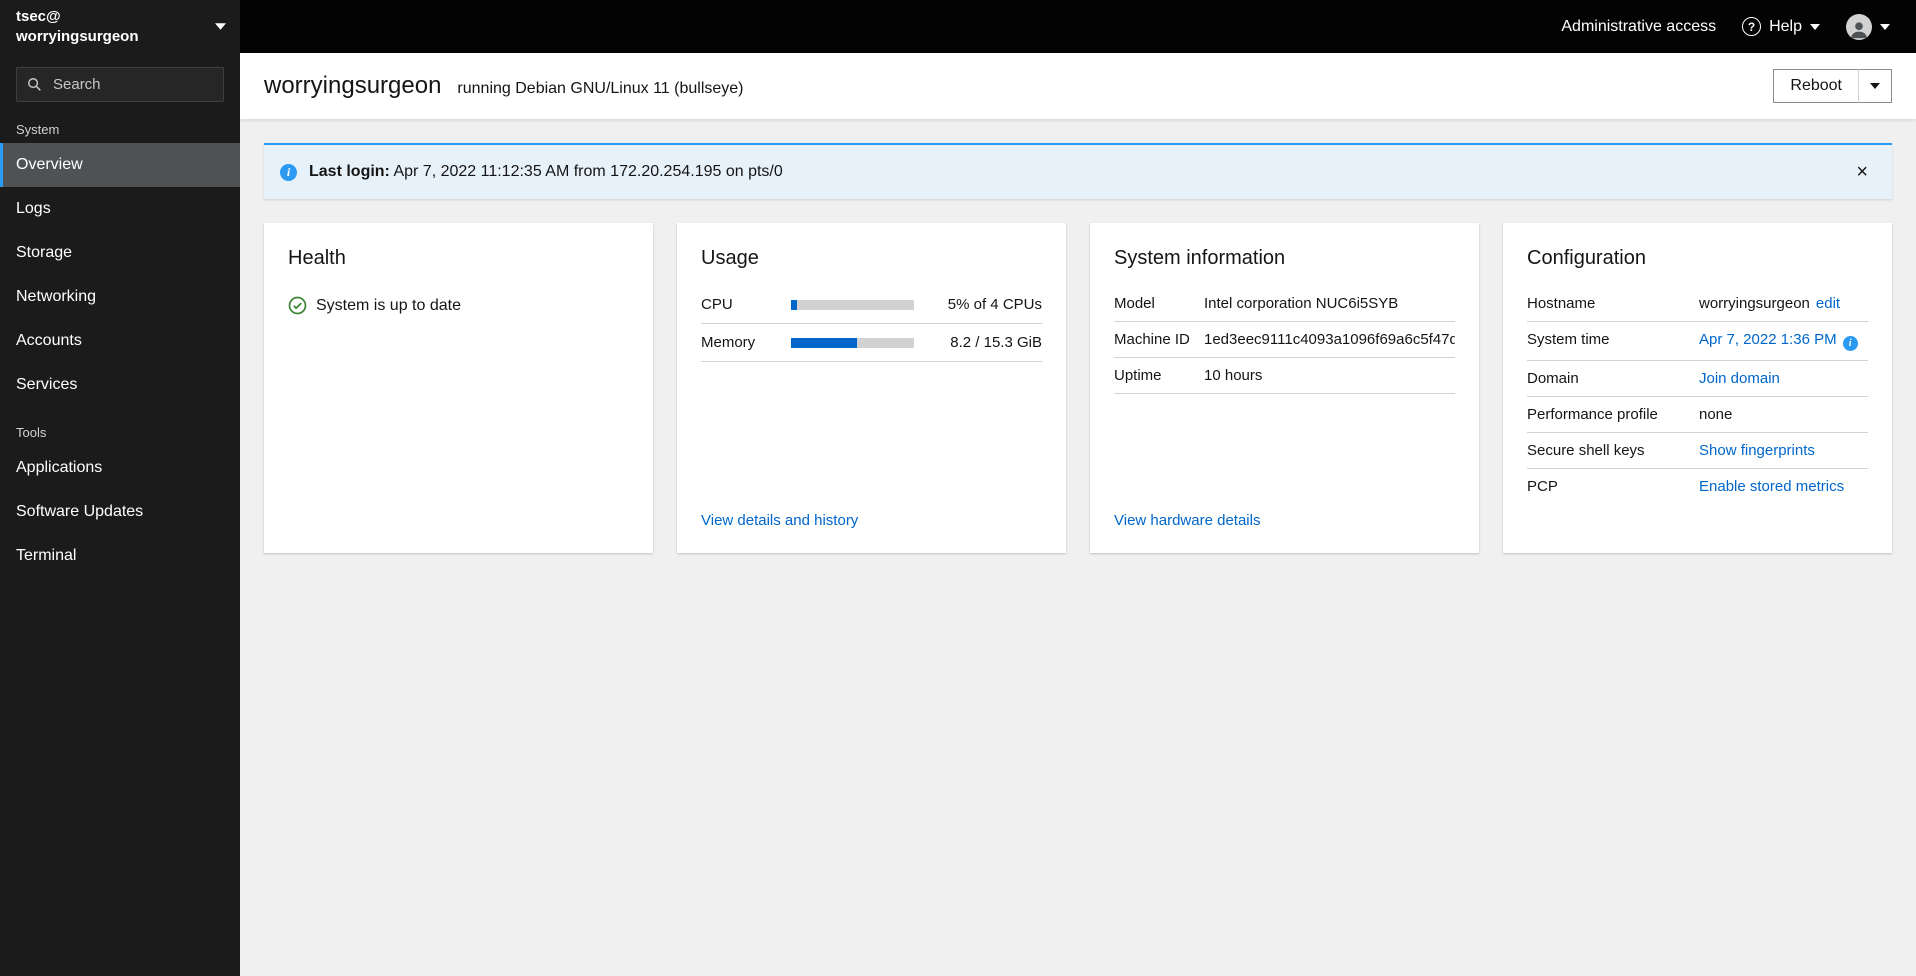  I want to click on table-row: Performance profile none, so click(1697, 415).